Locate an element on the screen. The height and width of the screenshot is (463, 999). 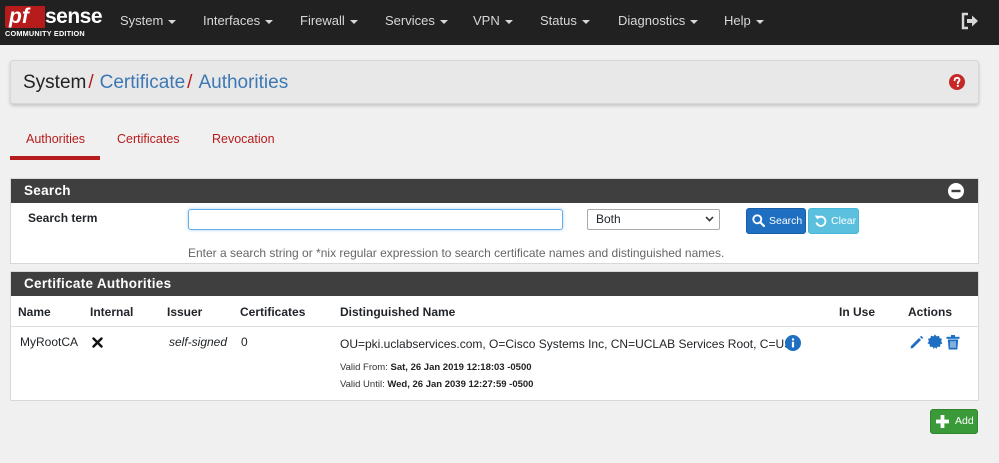
valid-from-value: Sat, 26 Jan 2019 12:18:03 -0500 is located at coordinates (461, 367).